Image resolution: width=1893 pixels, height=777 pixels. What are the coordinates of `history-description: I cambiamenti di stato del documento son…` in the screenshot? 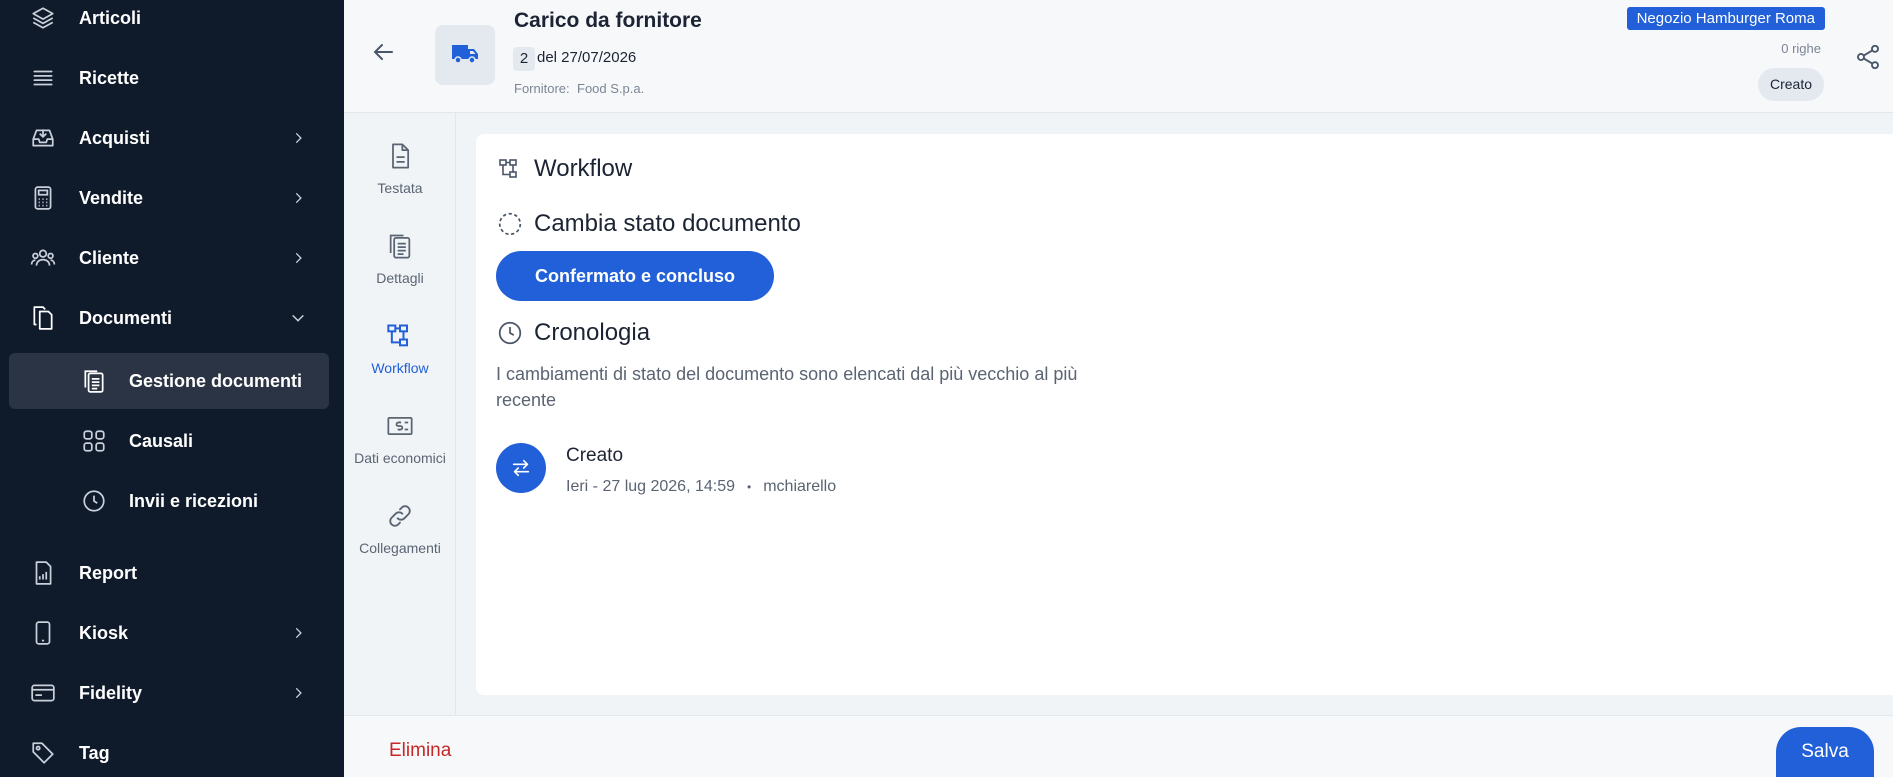 It's located at (787, 387).